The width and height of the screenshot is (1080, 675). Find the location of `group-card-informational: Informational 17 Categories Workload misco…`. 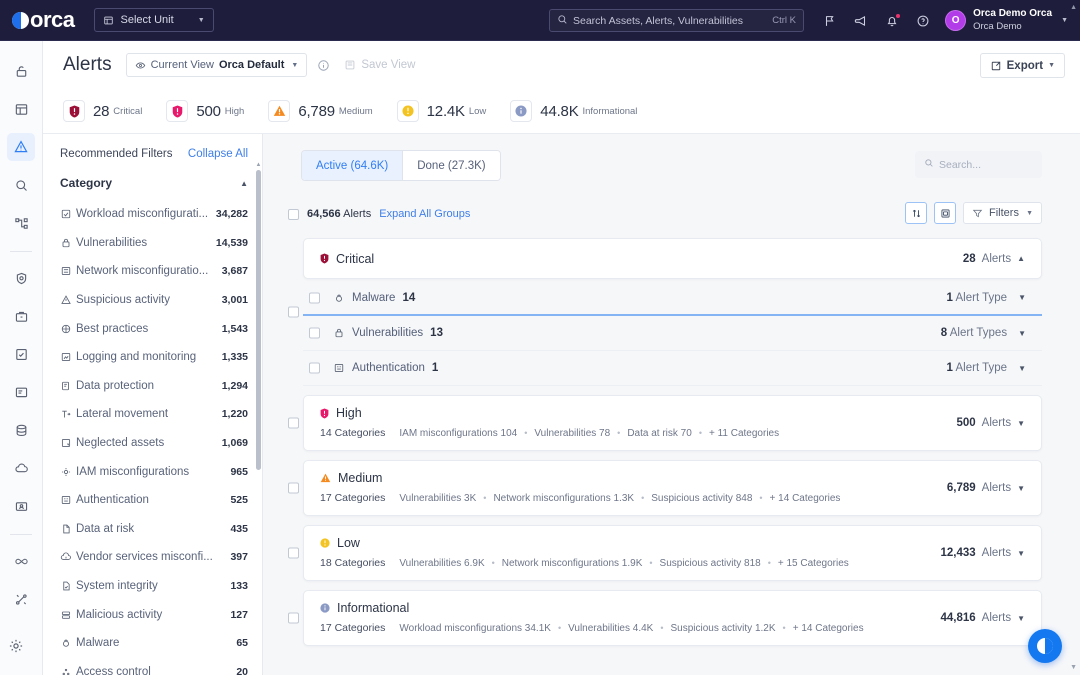

group-card-informational: Informational 17 Categories Workload misco… is located at coordinates (672, 618).